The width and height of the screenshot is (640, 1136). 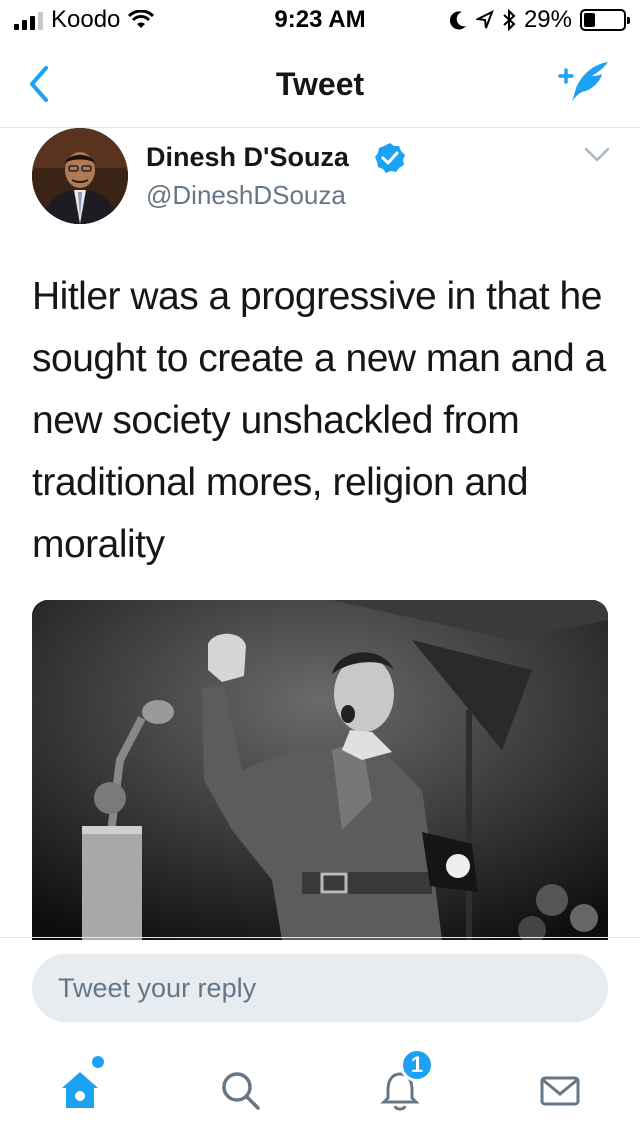 What do you see at coordinates (402, 1084) in the screenshot?
I see `tab-notifications: 1` at bounding box center [402, 1084].